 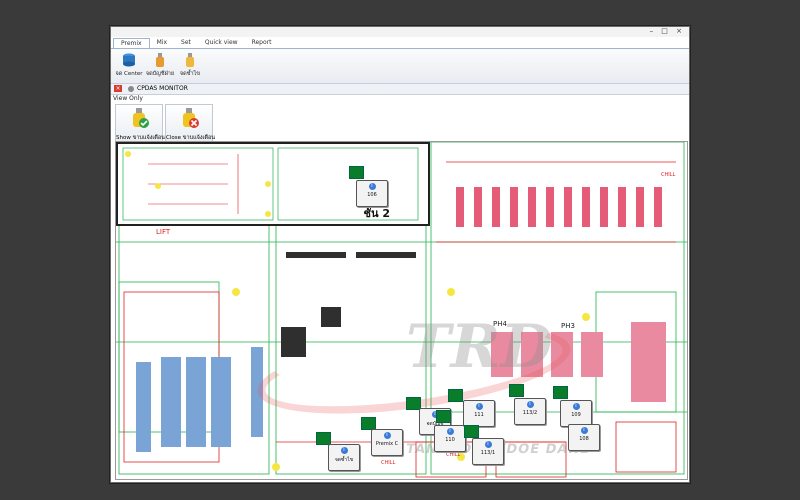 I want to click on floor2-inset: ชั้น 2 i 106, so click(x=273, y=184).